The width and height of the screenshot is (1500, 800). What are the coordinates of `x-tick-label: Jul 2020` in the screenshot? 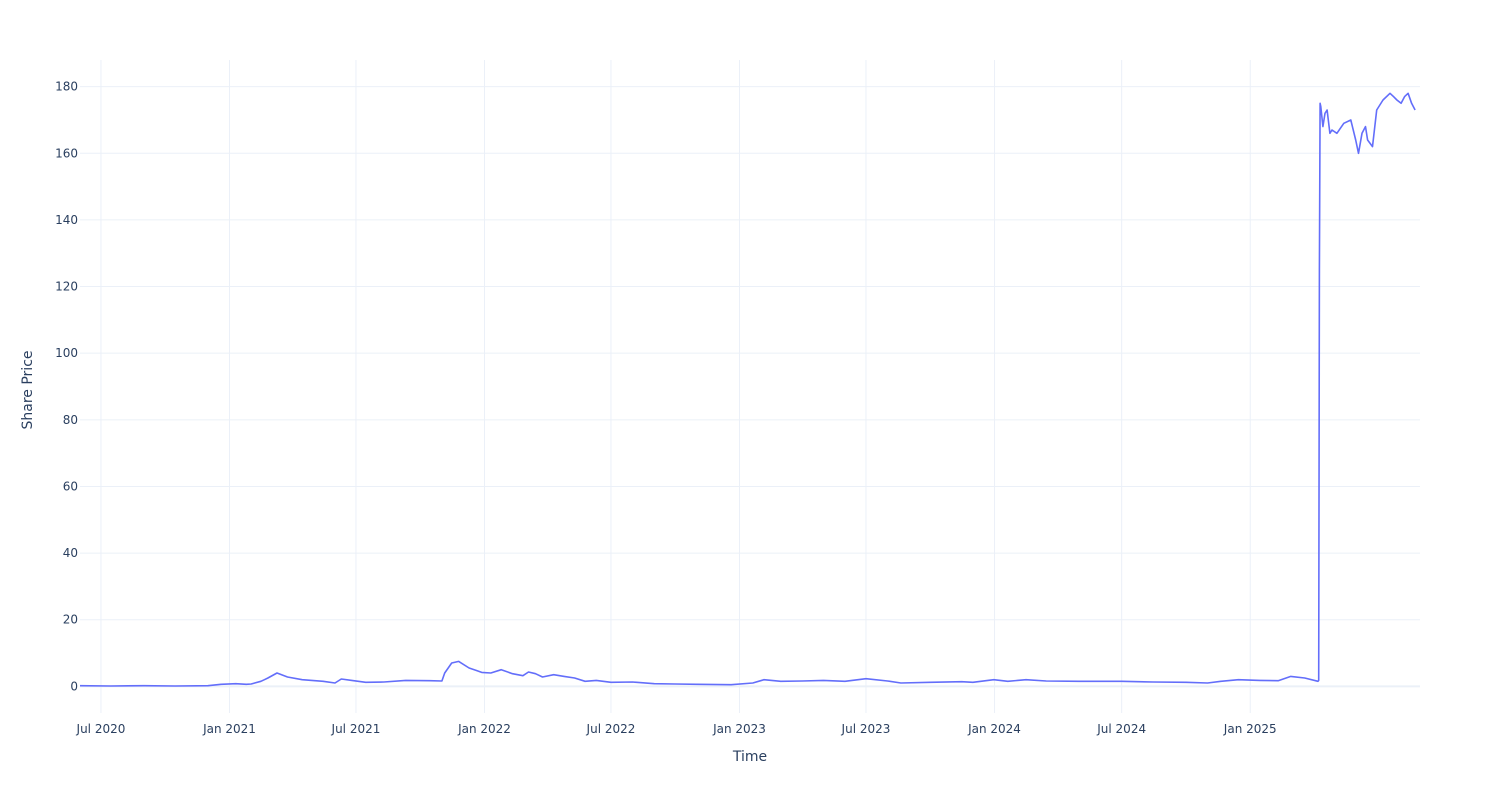 It's located at (101, 729).